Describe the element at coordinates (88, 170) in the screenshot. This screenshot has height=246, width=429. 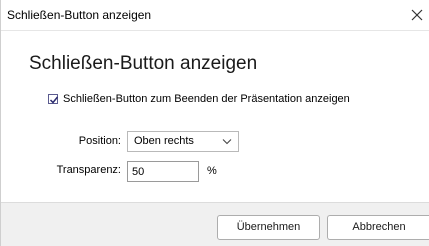
I see `transparency-label: Transparenz:` at that location.